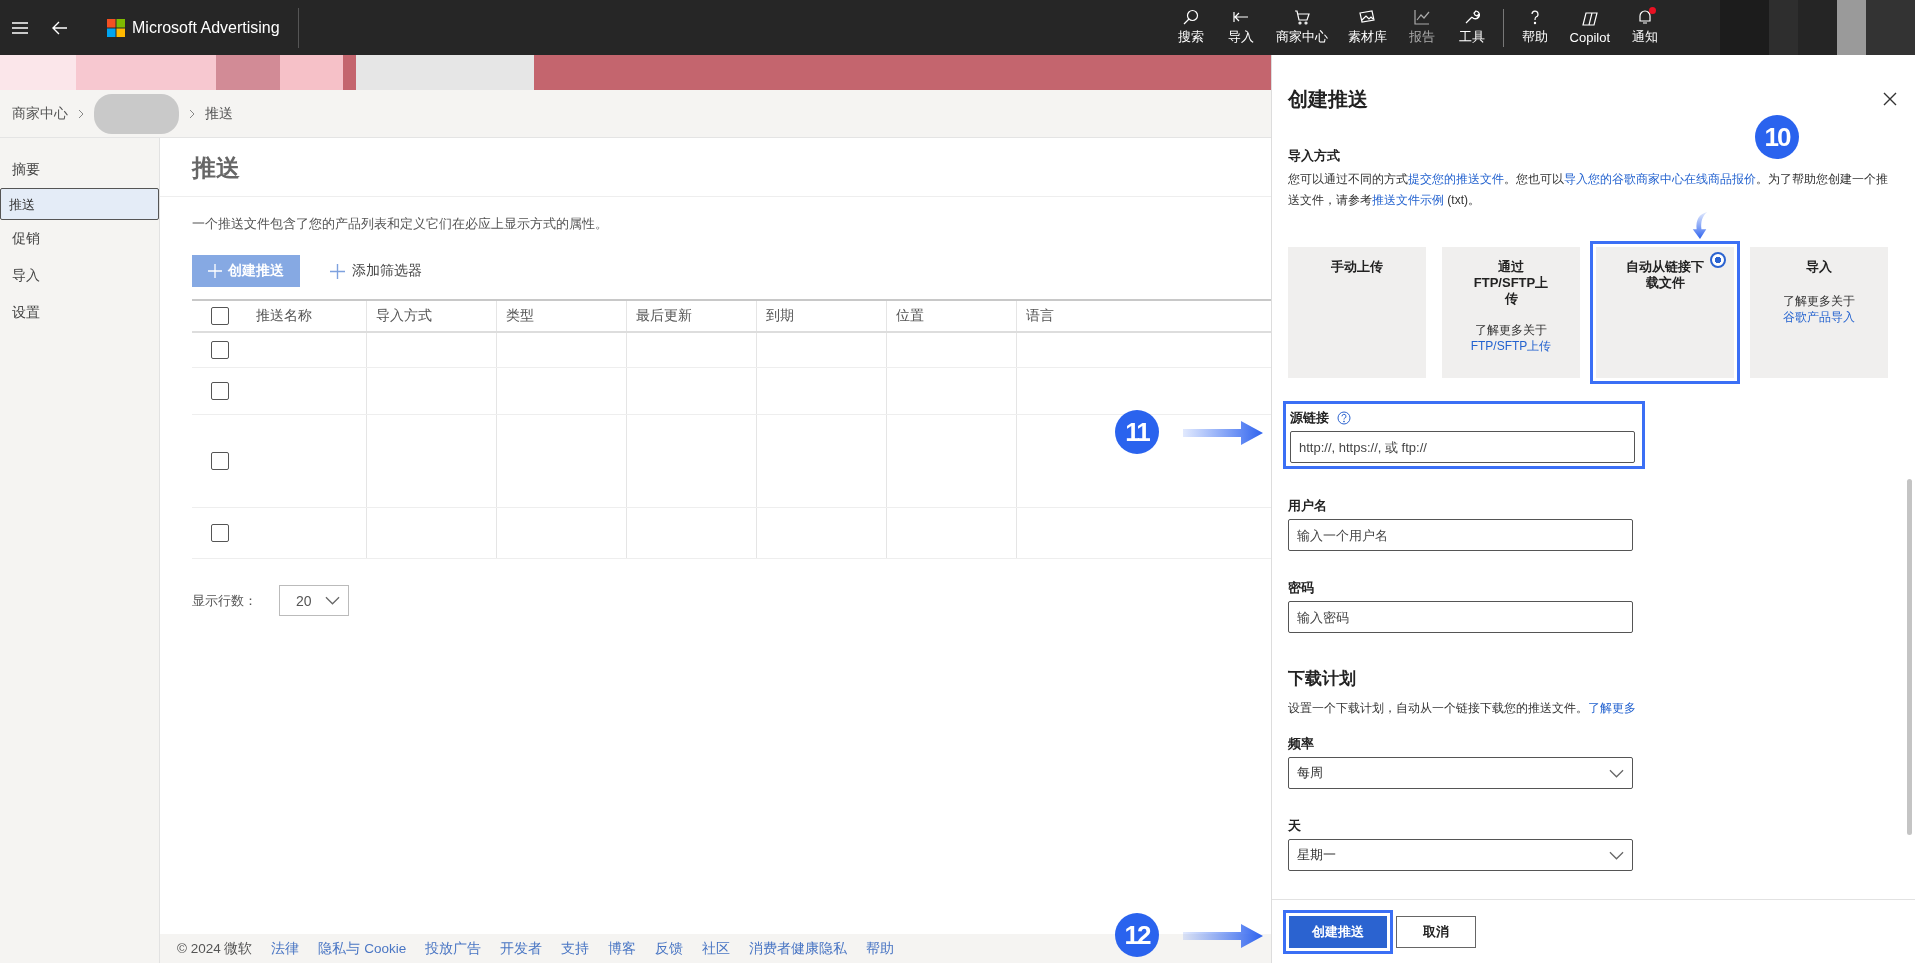 The height and width of the screenshot is (963, 1915). I want to click on option-title: 自动从链接下载文件, so click(1665, 275).